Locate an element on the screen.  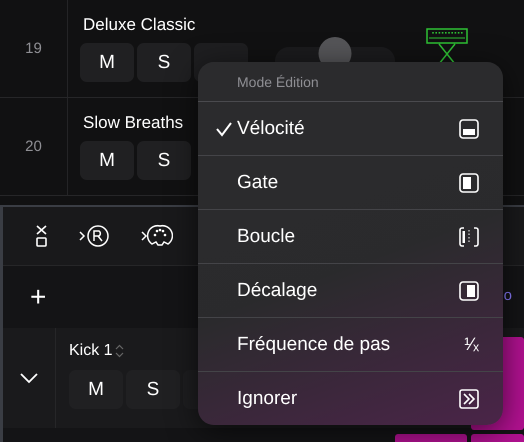
pattern-label: o is located at coordinates (508, 295).